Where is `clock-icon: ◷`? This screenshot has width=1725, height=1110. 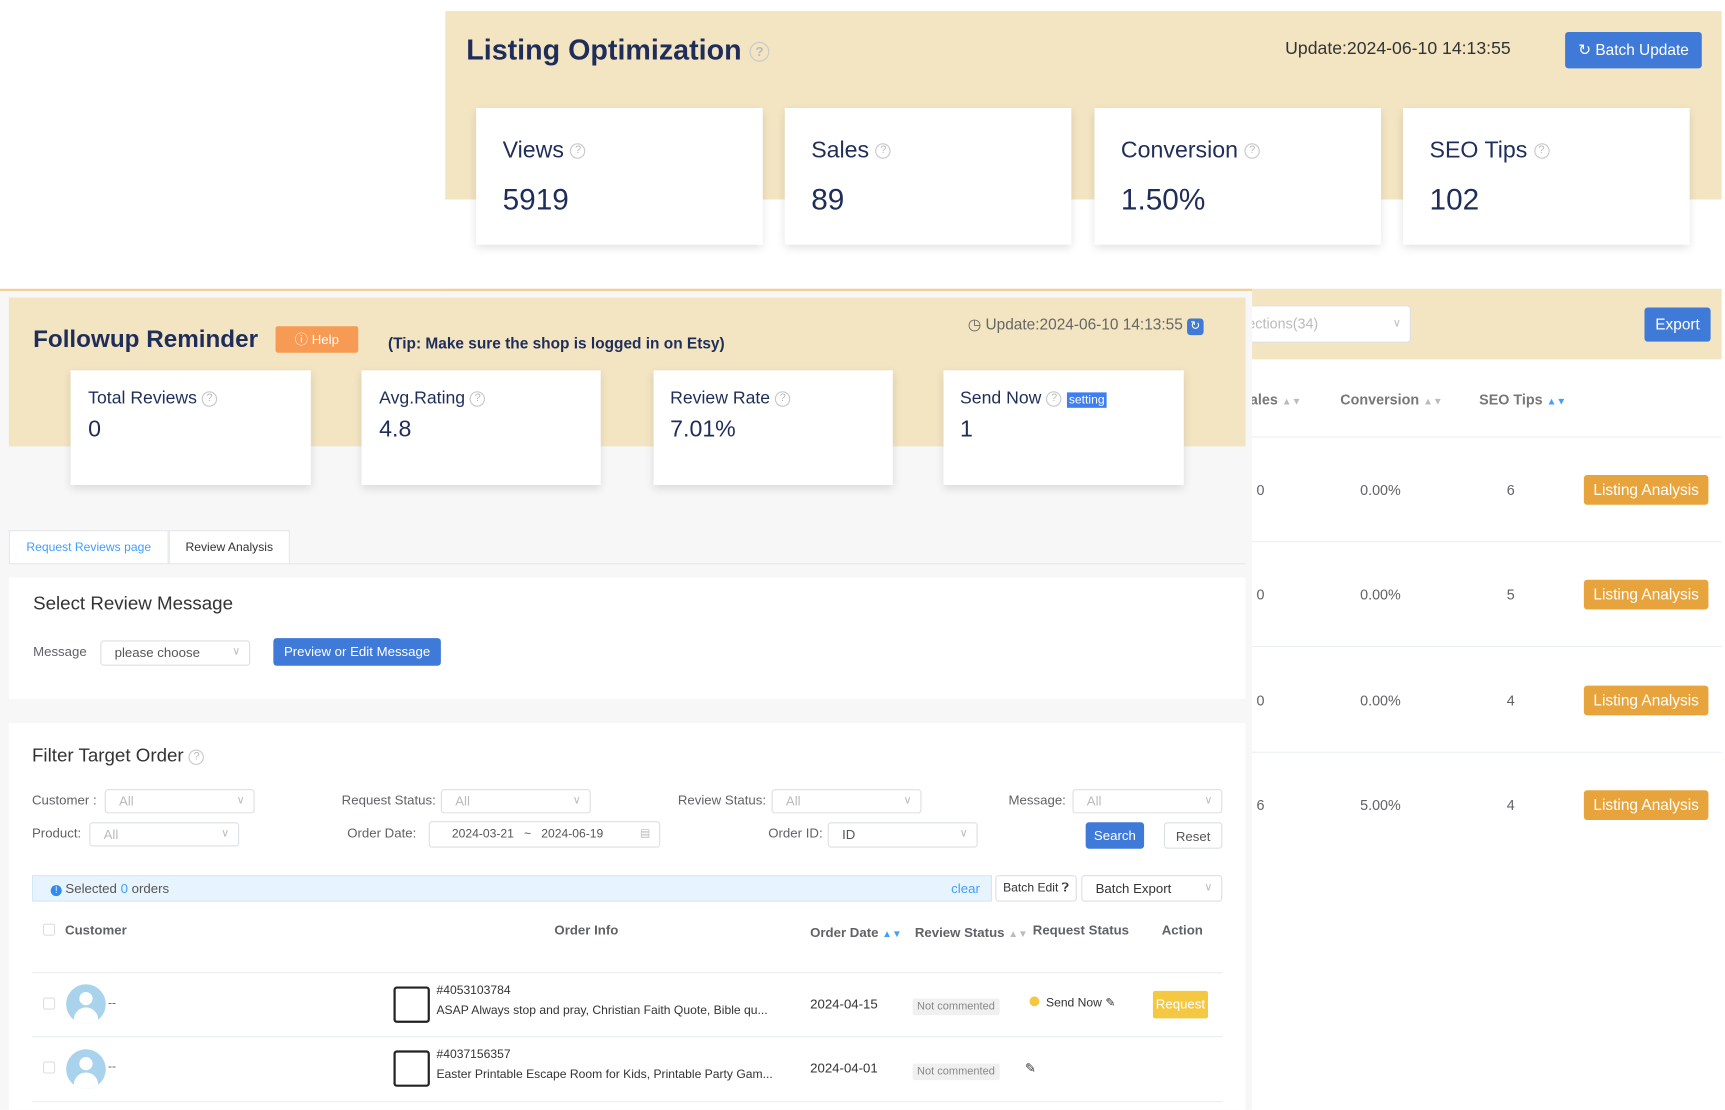
clock-icon: ◷ is located at coordinates (974, 324).